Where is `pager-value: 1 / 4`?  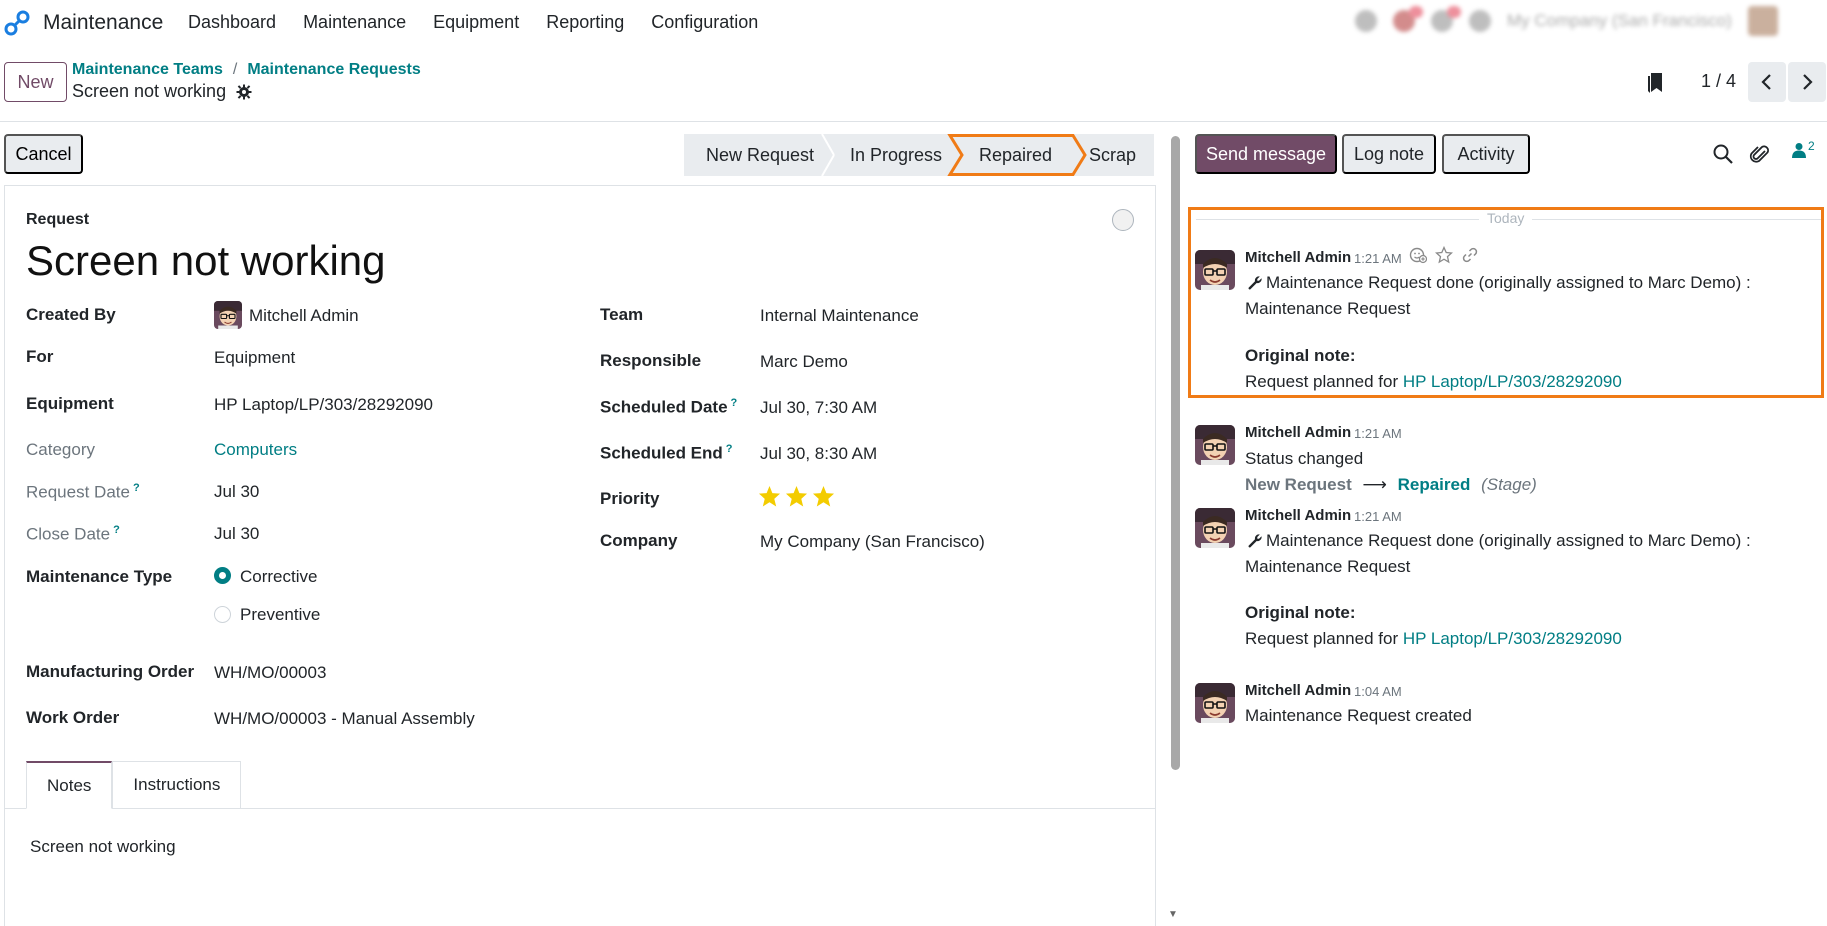 pager-value: 1 / 4 is located at coordinates (1718, 81).